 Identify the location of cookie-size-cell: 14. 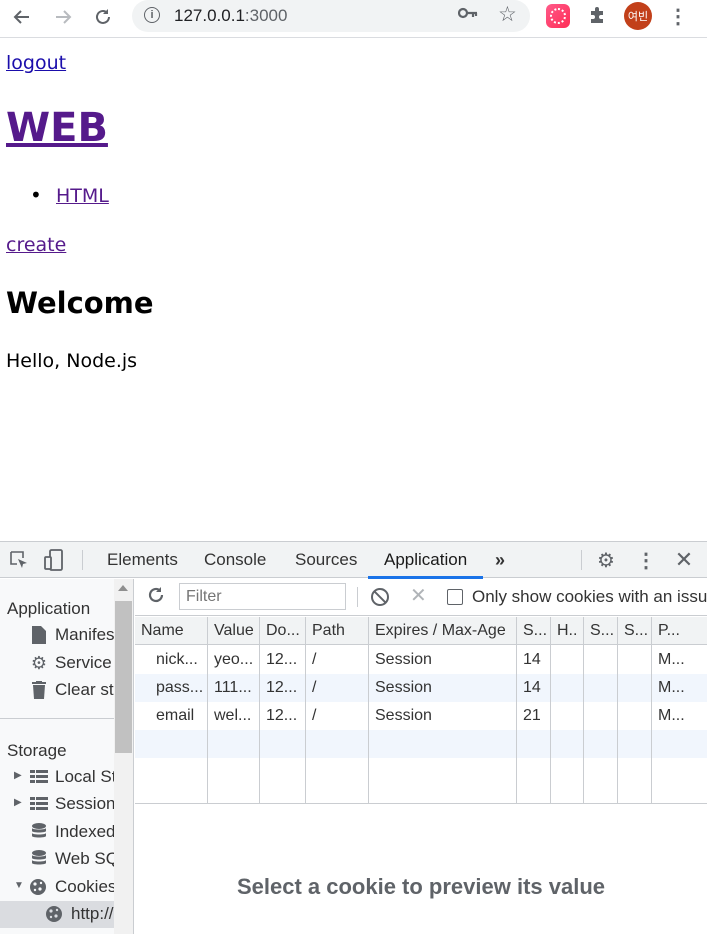
(532, 659).